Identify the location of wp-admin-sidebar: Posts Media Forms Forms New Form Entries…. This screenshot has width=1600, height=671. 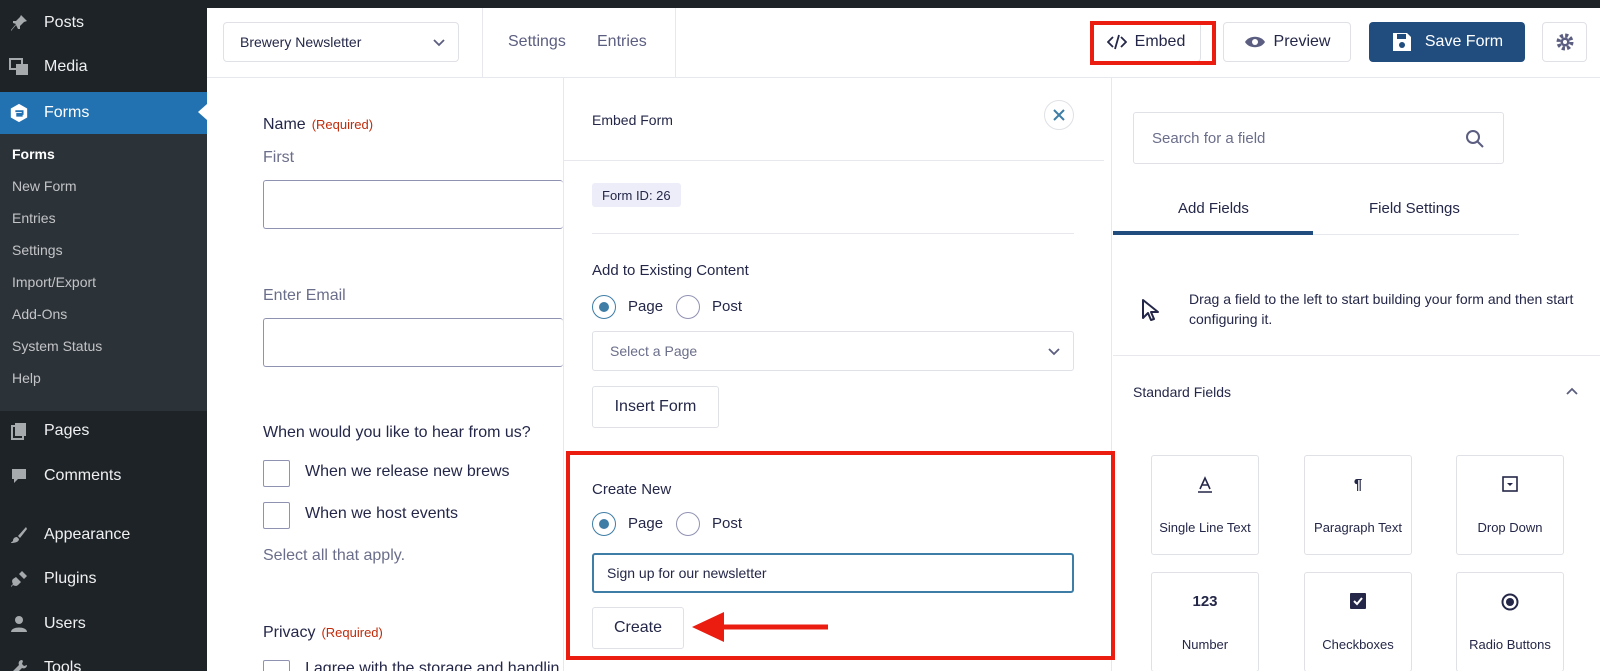
(103, 335).